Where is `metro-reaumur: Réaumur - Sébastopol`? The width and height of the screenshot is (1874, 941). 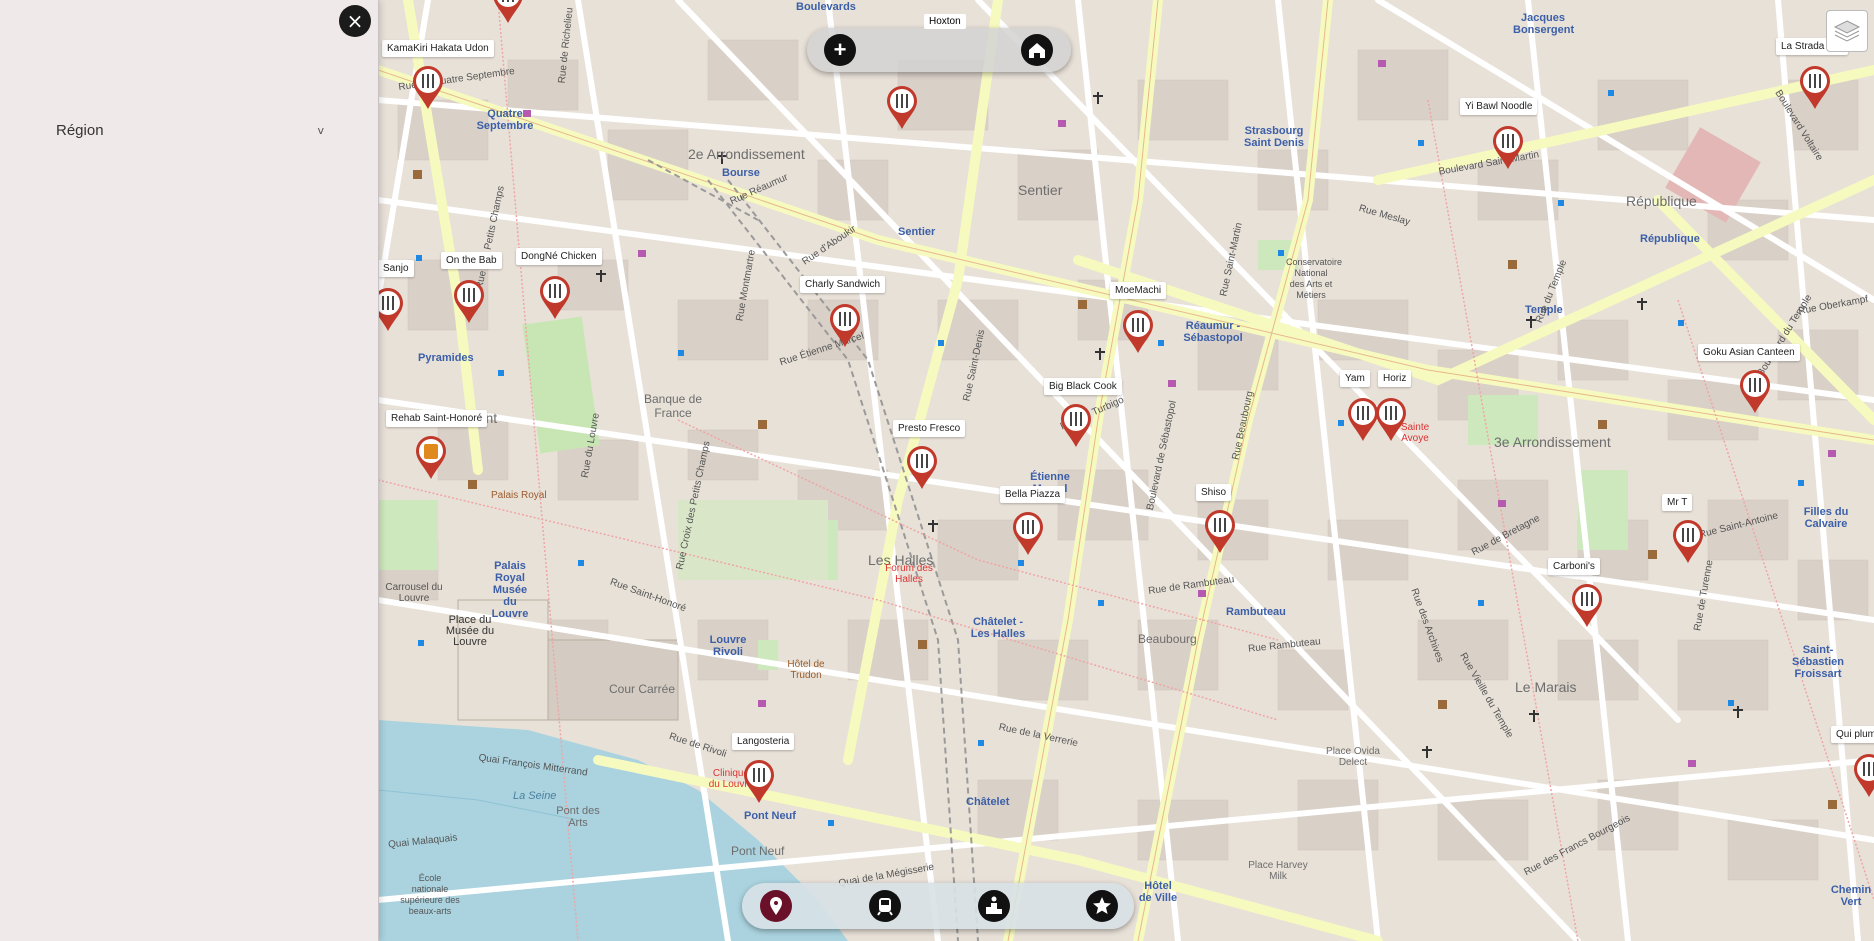
metro-reaumur: Réaumur - Sébastopol is located at coordinates (1213, 332).